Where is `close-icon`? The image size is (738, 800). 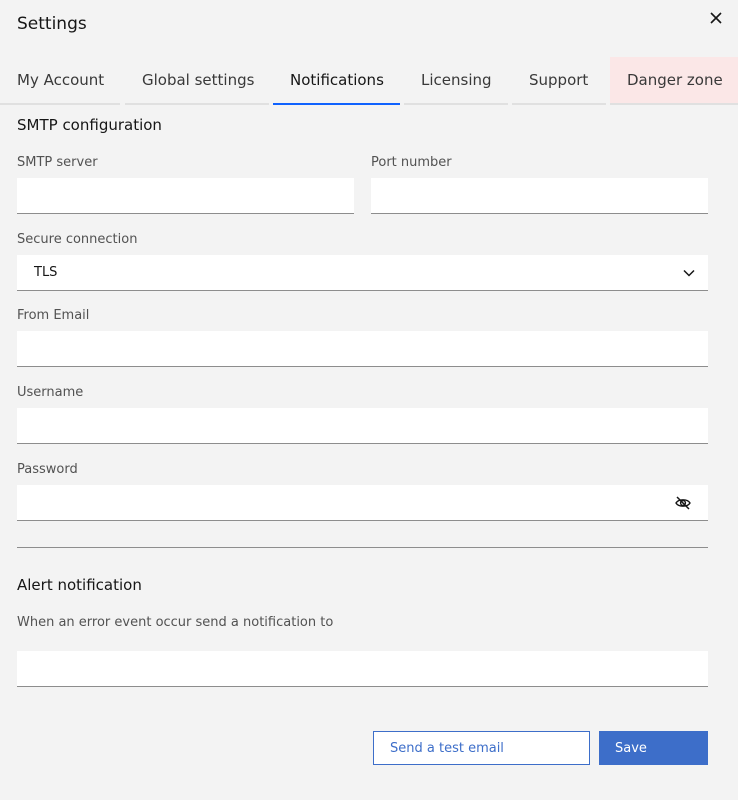
close-icon is located at coordinates (716, 18).